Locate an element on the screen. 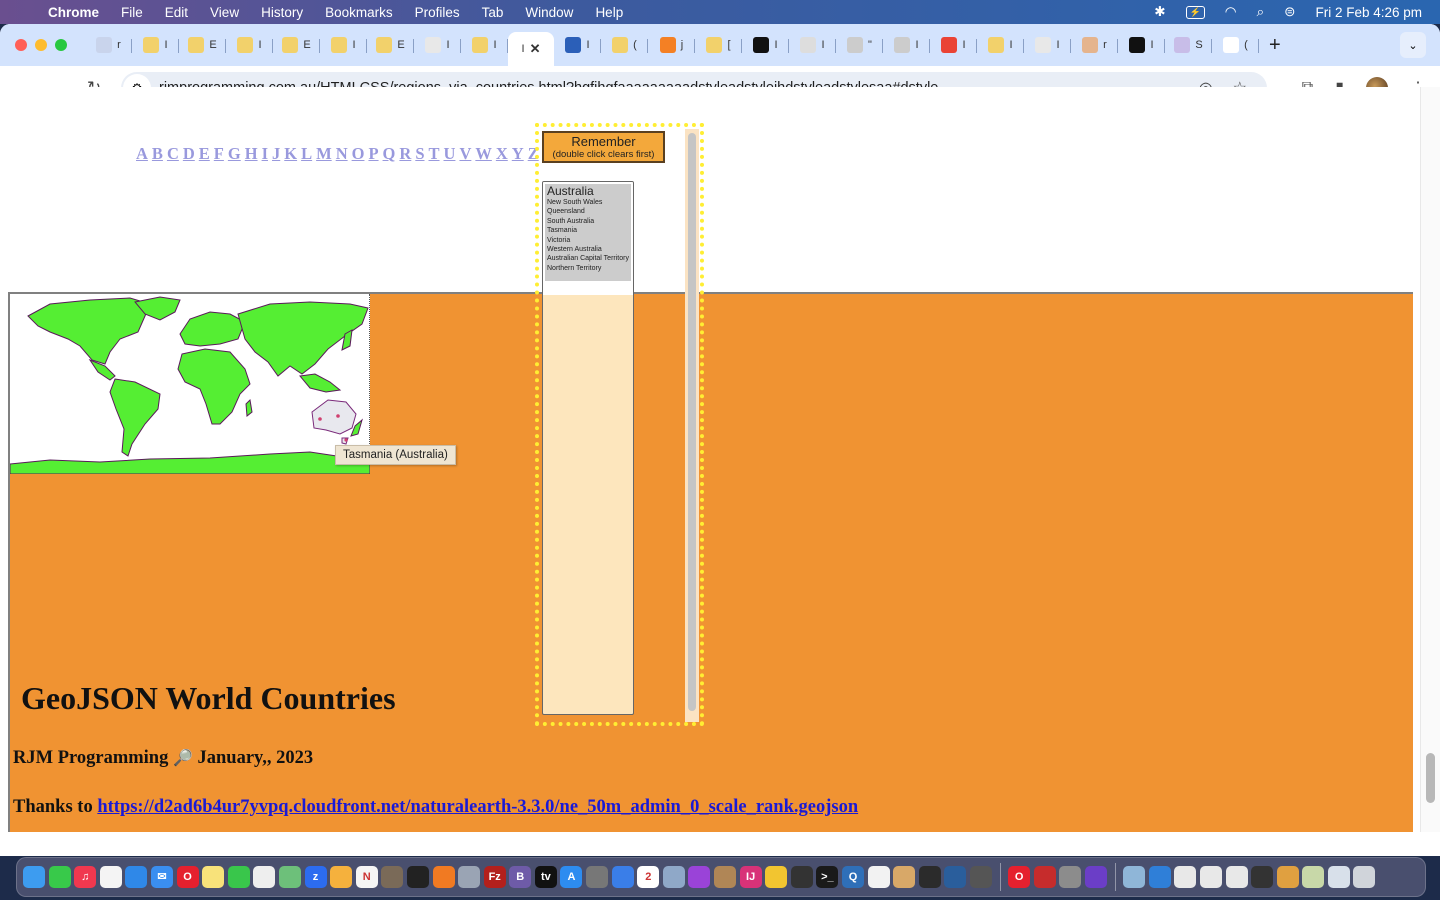  dock-chrome-icon is located at coordinates (776, 877).